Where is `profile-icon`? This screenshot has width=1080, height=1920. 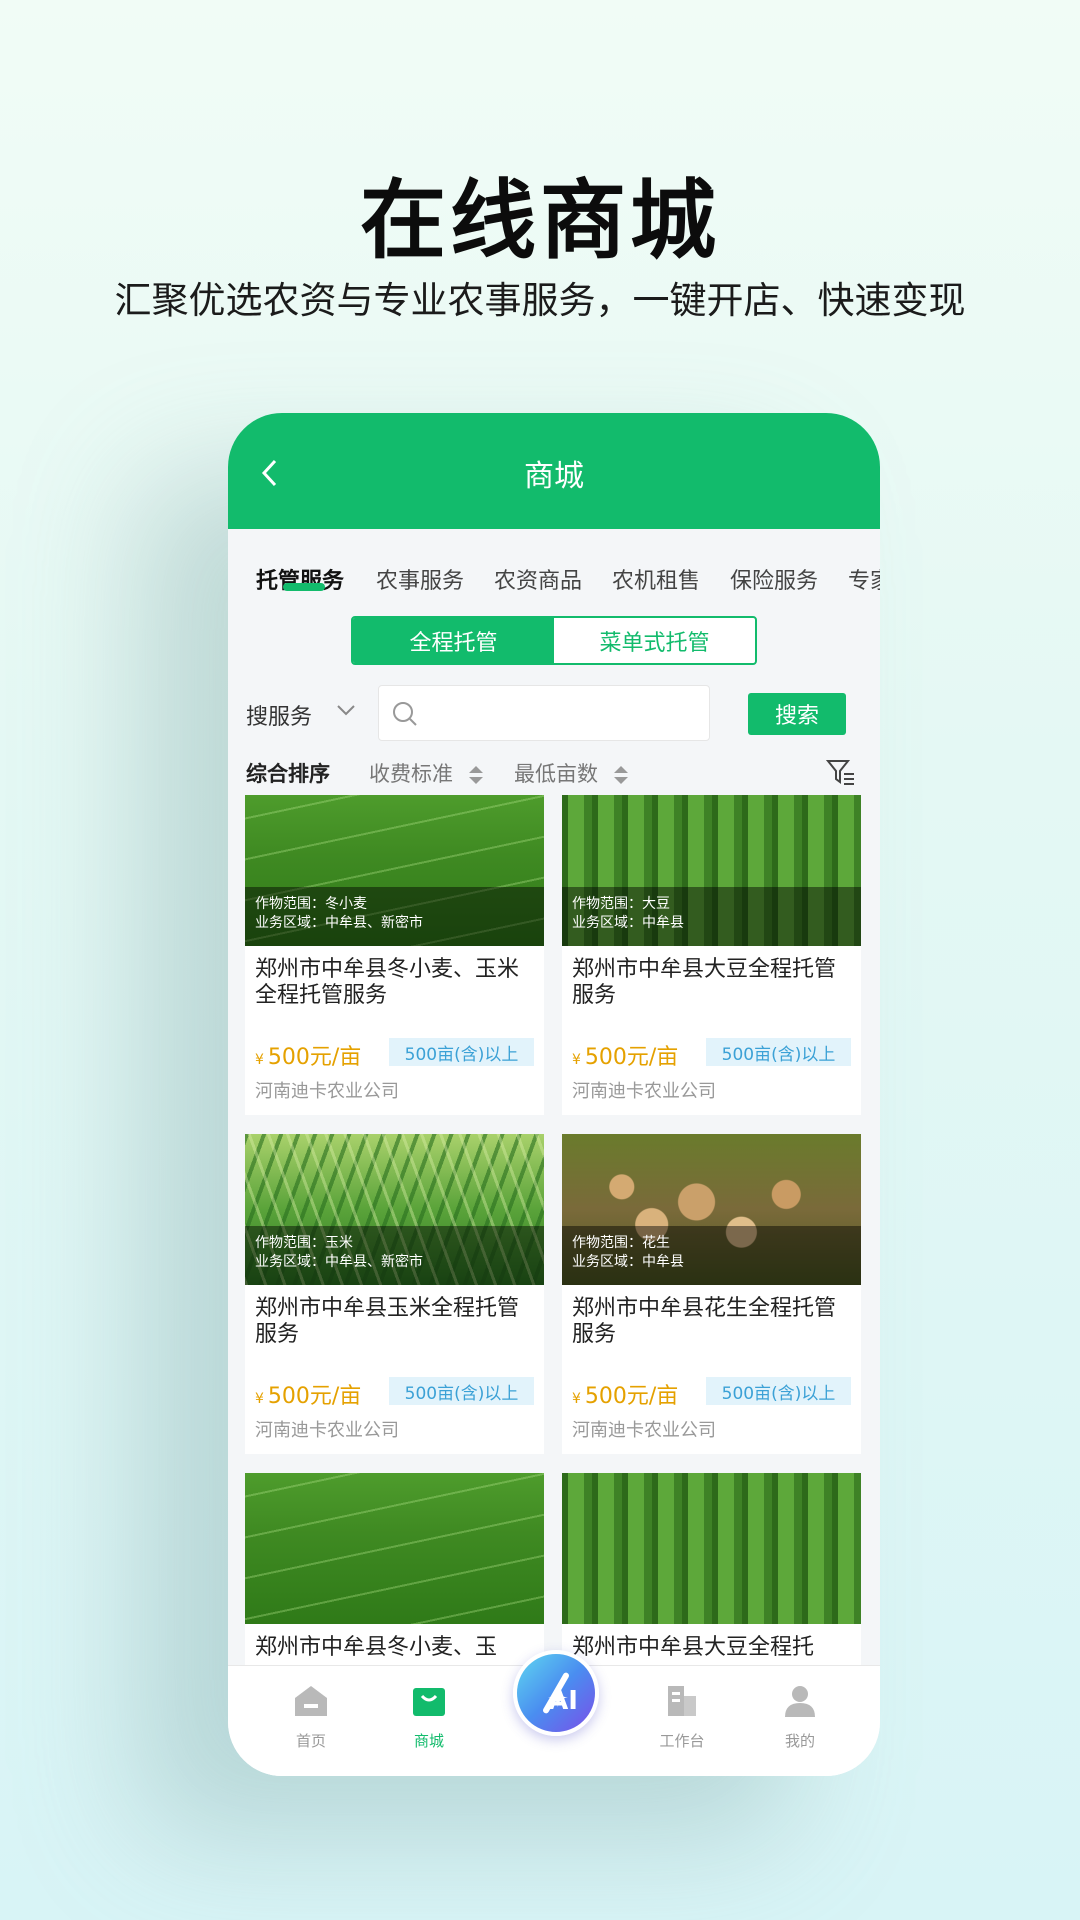 profile-icon is located at coordinates (800, 1701).